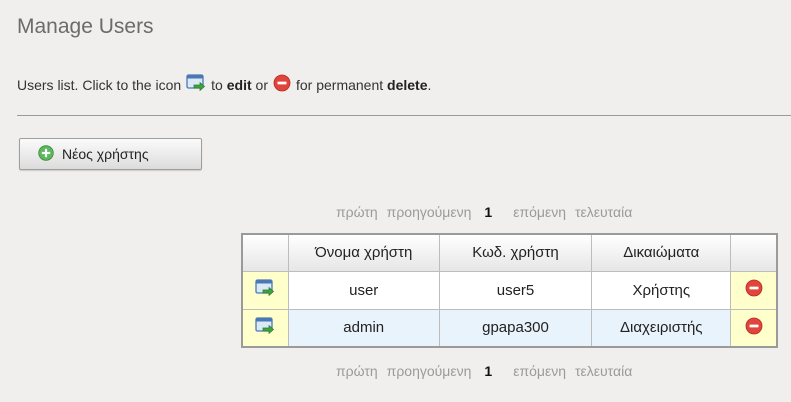 The image size is (791, 402). What do you see at coordinates (515, 290) in the screenshot?
I see `password-cell: user5` at bounding box center [515, 290].